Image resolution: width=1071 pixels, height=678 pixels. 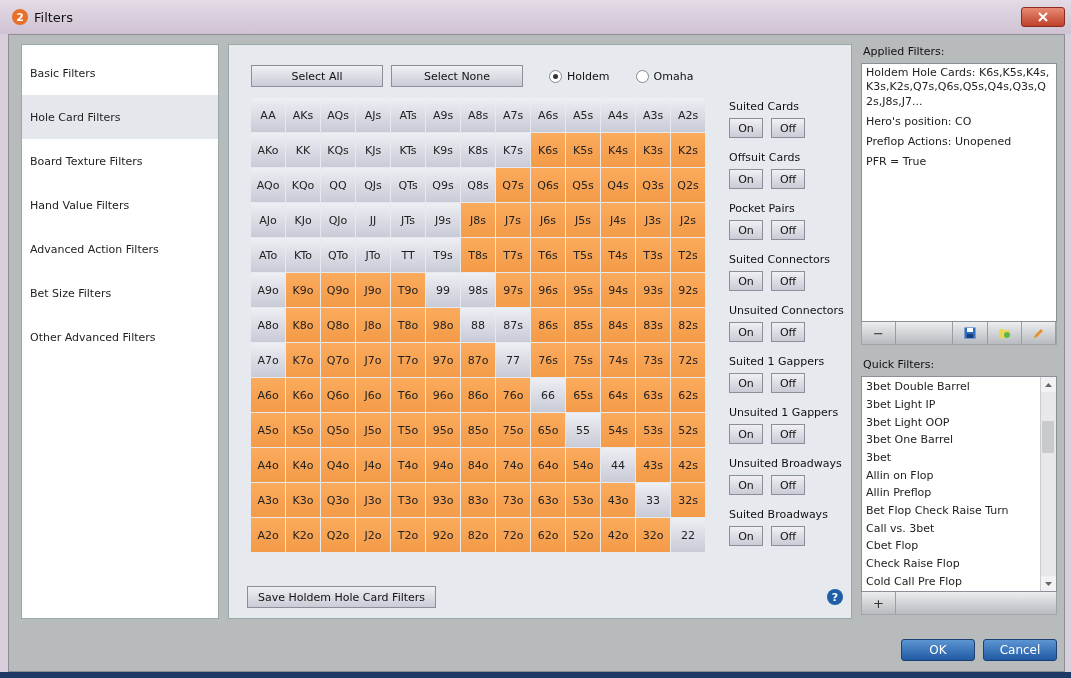 What do you see at coordinates (303, 535) in the screenshot?
I see `hand-cell: K2o` at bounding box center [303, 535].